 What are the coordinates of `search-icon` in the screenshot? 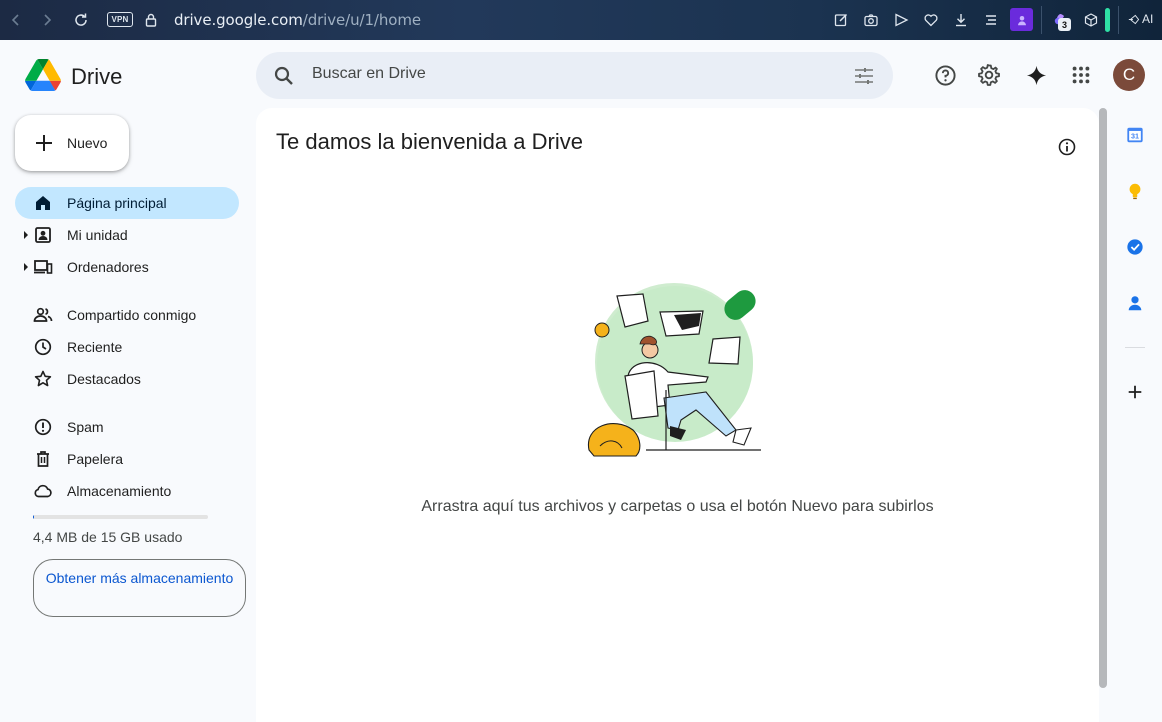 It's located at (284, 76).